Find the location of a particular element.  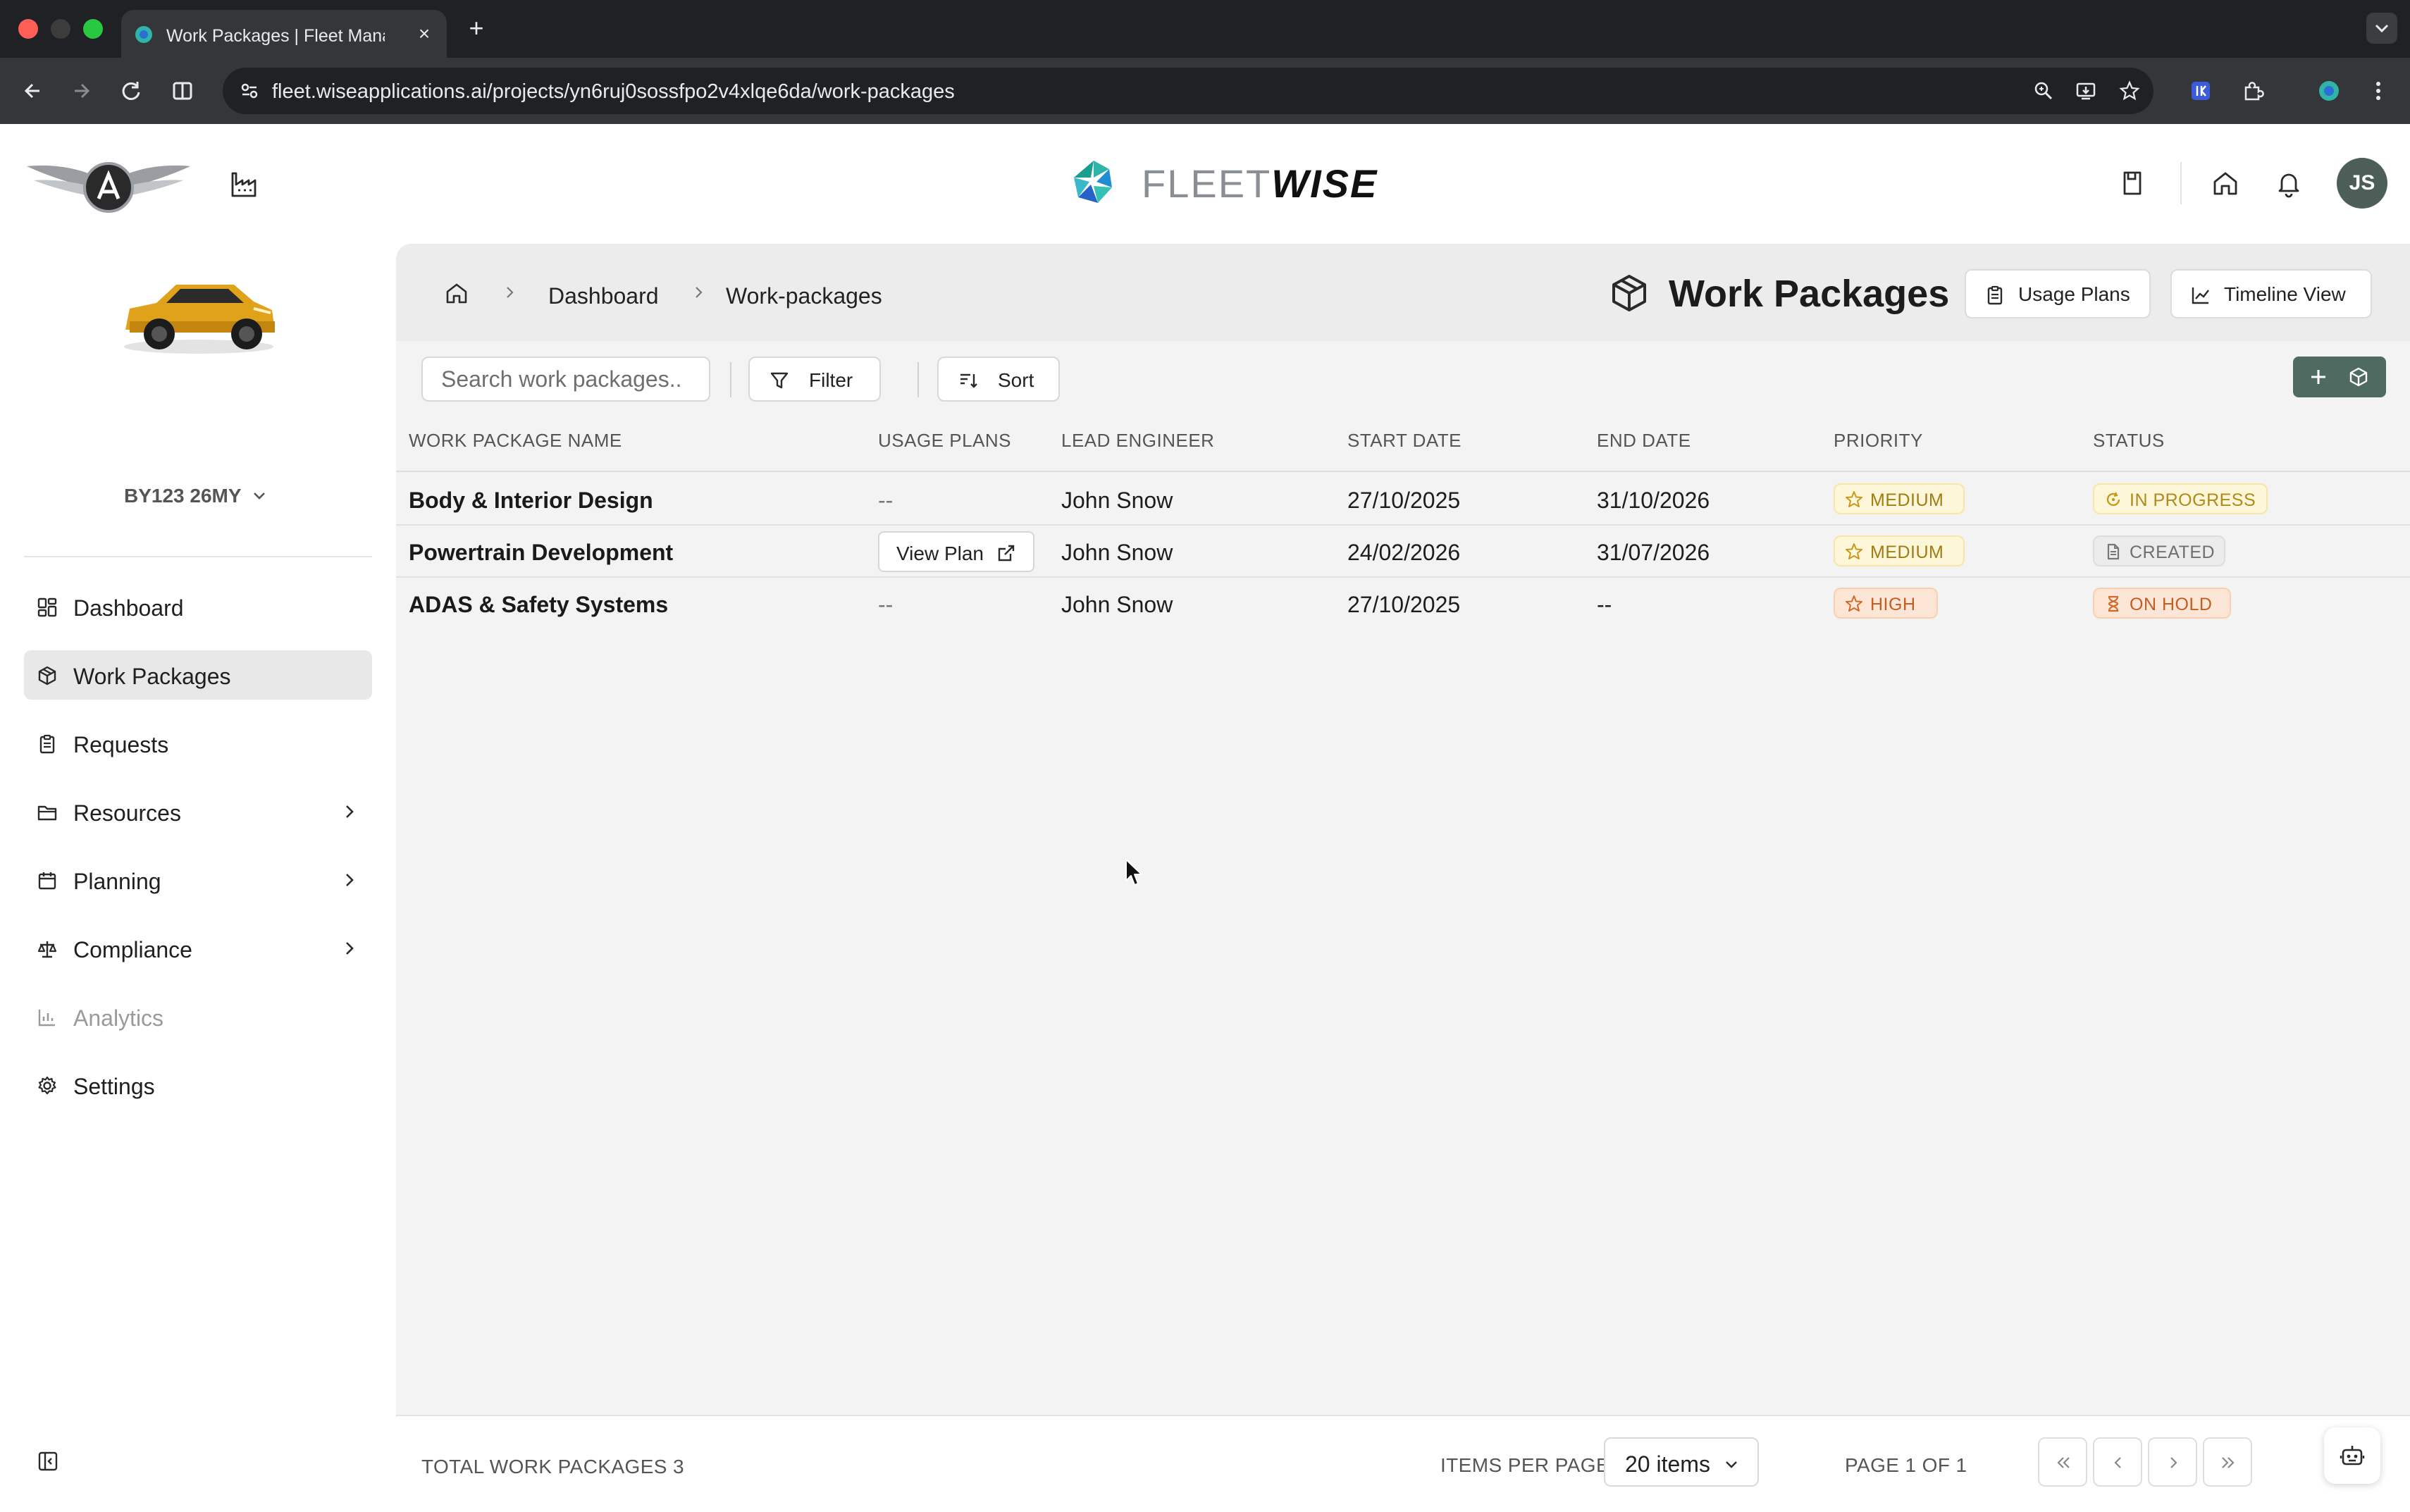

back-icon is located at coordinates (33, 91).